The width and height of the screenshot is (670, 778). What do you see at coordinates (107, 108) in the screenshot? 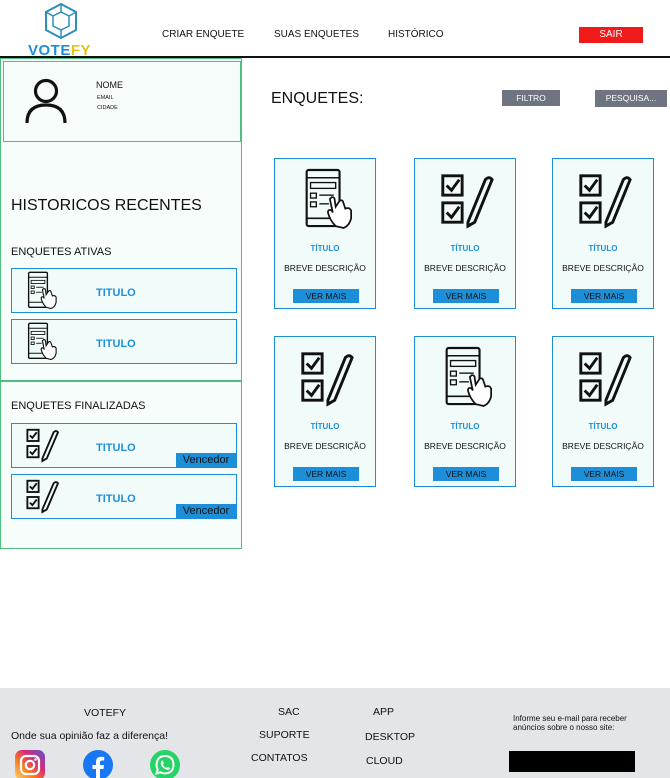
I see `profile-city: CIDADE` at bounding box center [107, 108].